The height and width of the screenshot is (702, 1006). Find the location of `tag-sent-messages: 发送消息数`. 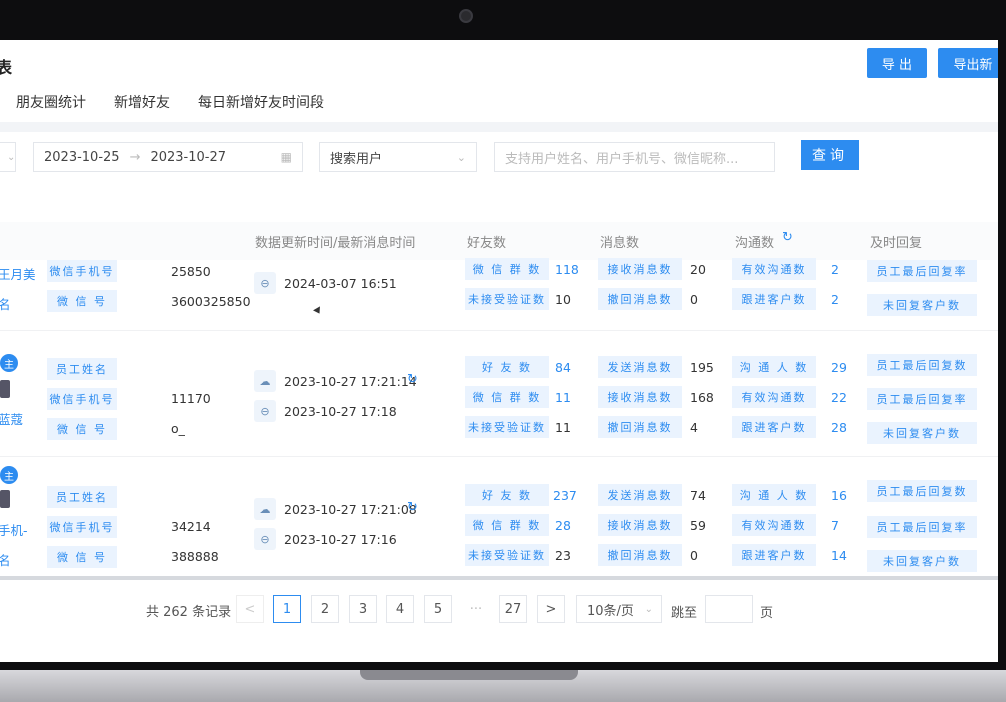

tag-sent-messages: 发送消息数 is located at coordinates (640, 495).